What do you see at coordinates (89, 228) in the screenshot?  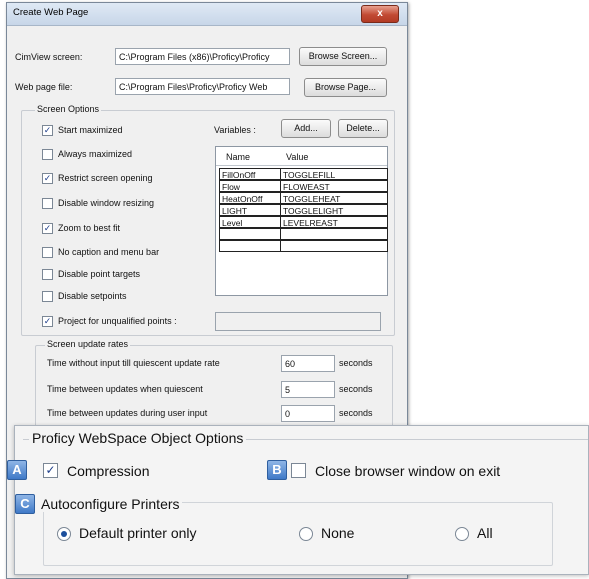 I see `screen-option-label: Zoom to best fit` at bounding box center [89, 228].